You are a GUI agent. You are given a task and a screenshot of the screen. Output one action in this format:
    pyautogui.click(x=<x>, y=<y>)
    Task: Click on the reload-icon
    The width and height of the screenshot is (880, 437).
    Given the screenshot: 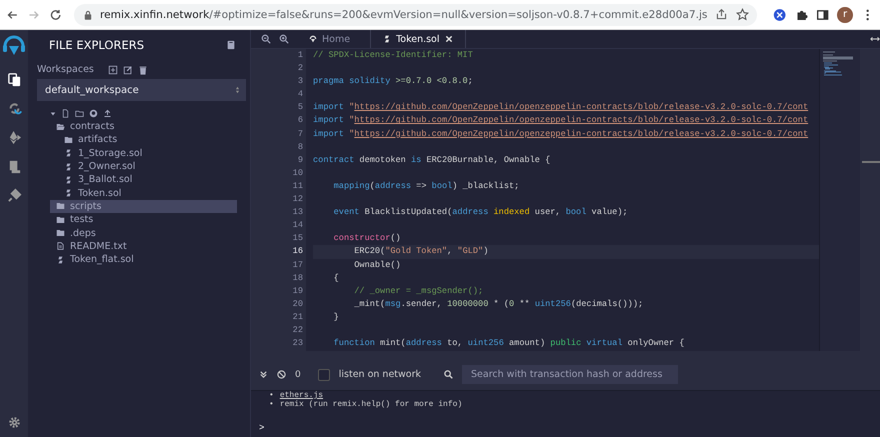 What is the action you would take?
    pyautogui.click(x=55, y=15)
    